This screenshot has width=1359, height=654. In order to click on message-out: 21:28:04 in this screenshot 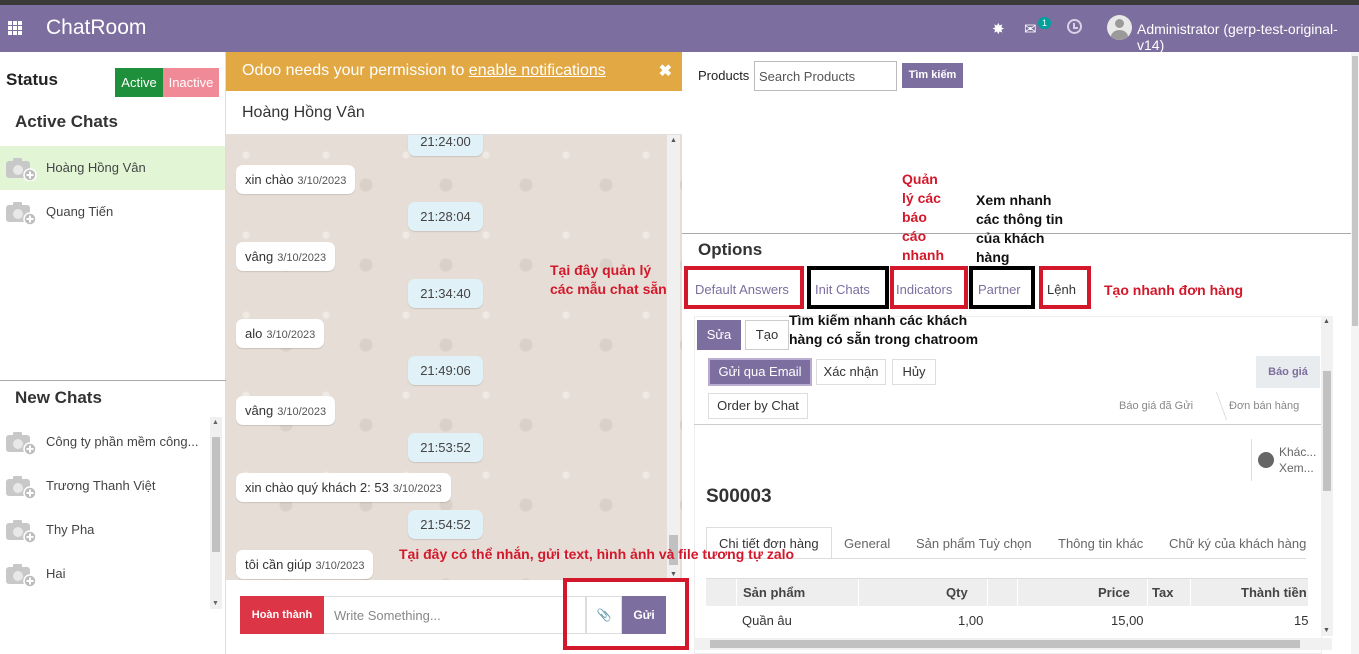, I will do `click(445, 216)`.